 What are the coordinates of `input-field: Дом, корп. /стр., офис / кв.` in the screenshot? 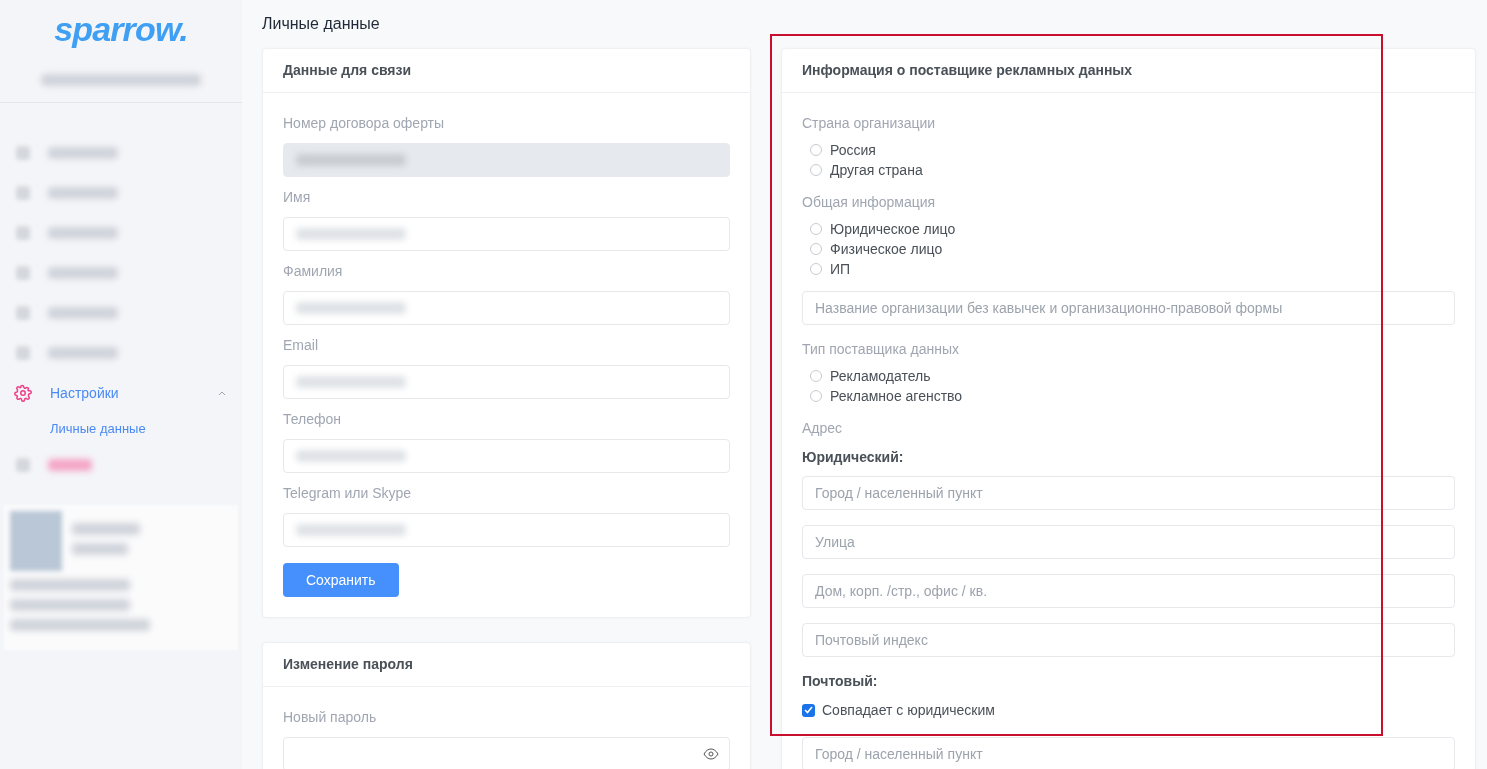 It's located at (1128, 591).